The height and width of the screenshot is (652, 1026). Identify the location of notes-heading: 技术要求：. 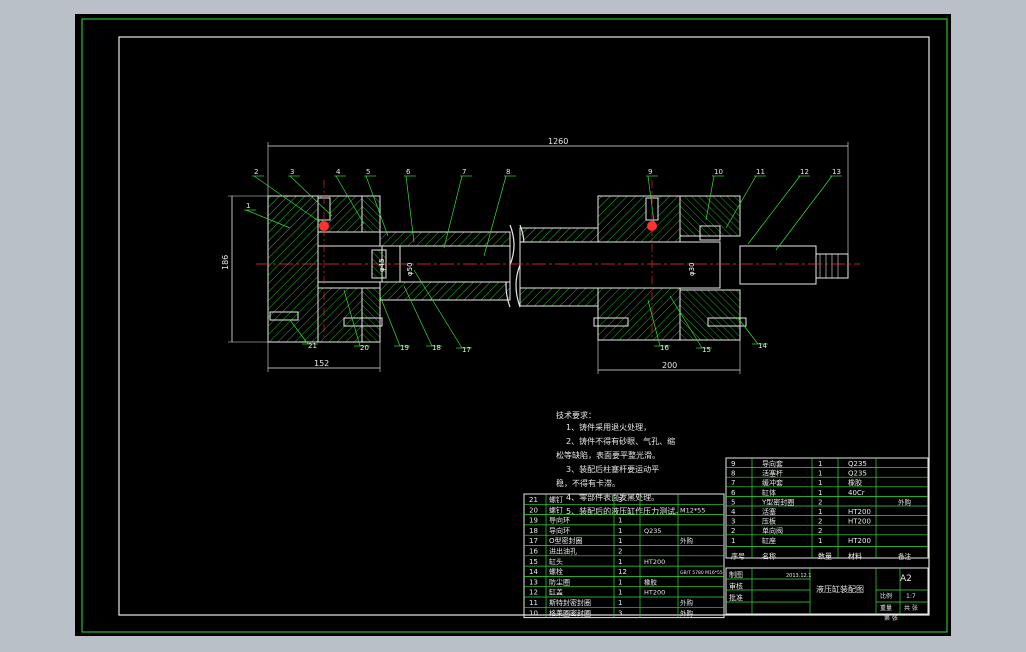
(576, 415).